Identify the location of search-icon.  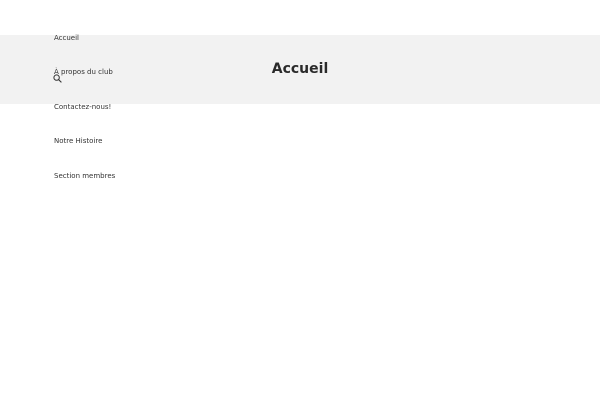
(57, 75).